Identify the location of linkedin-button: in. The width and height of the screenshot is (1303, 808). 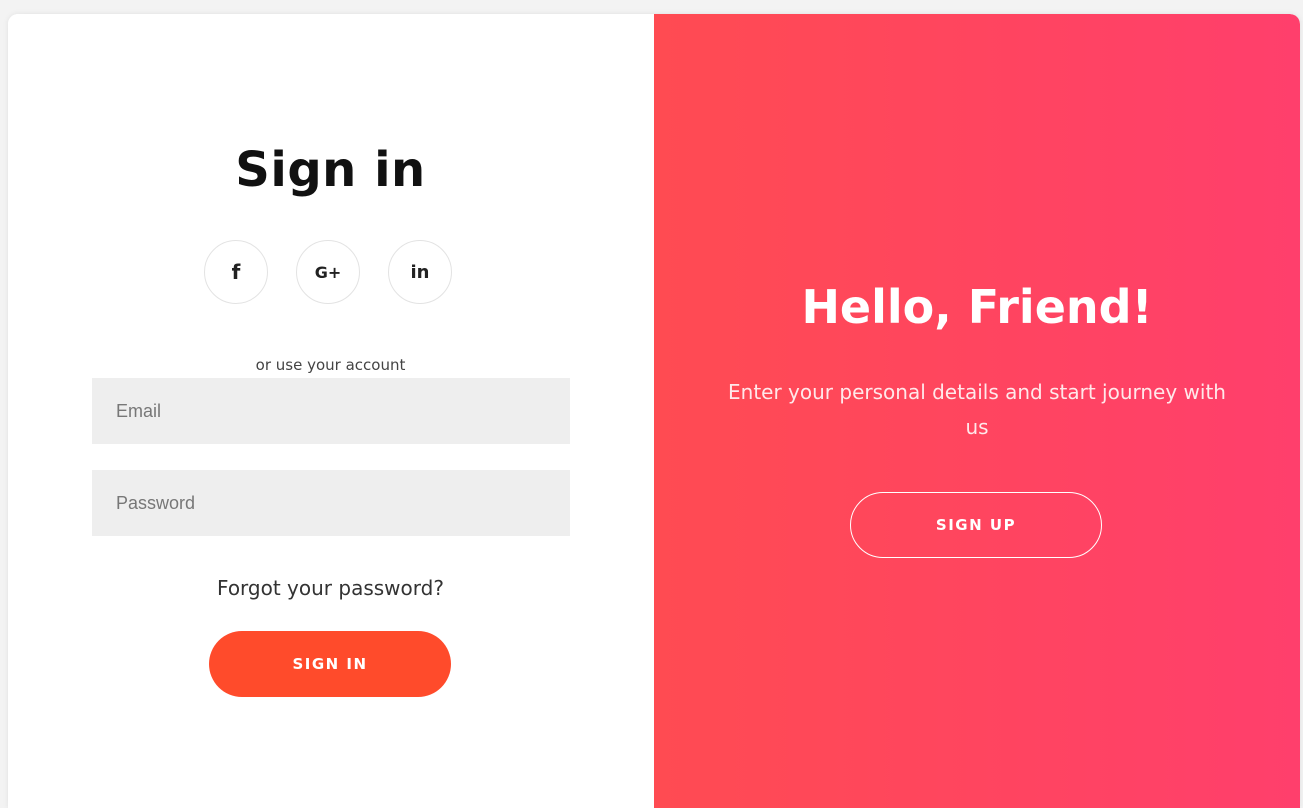
(420, 272).